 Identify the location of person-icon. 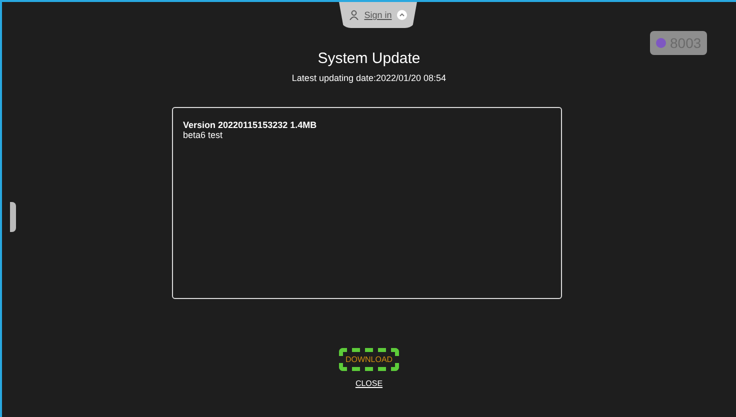
(354, 15).